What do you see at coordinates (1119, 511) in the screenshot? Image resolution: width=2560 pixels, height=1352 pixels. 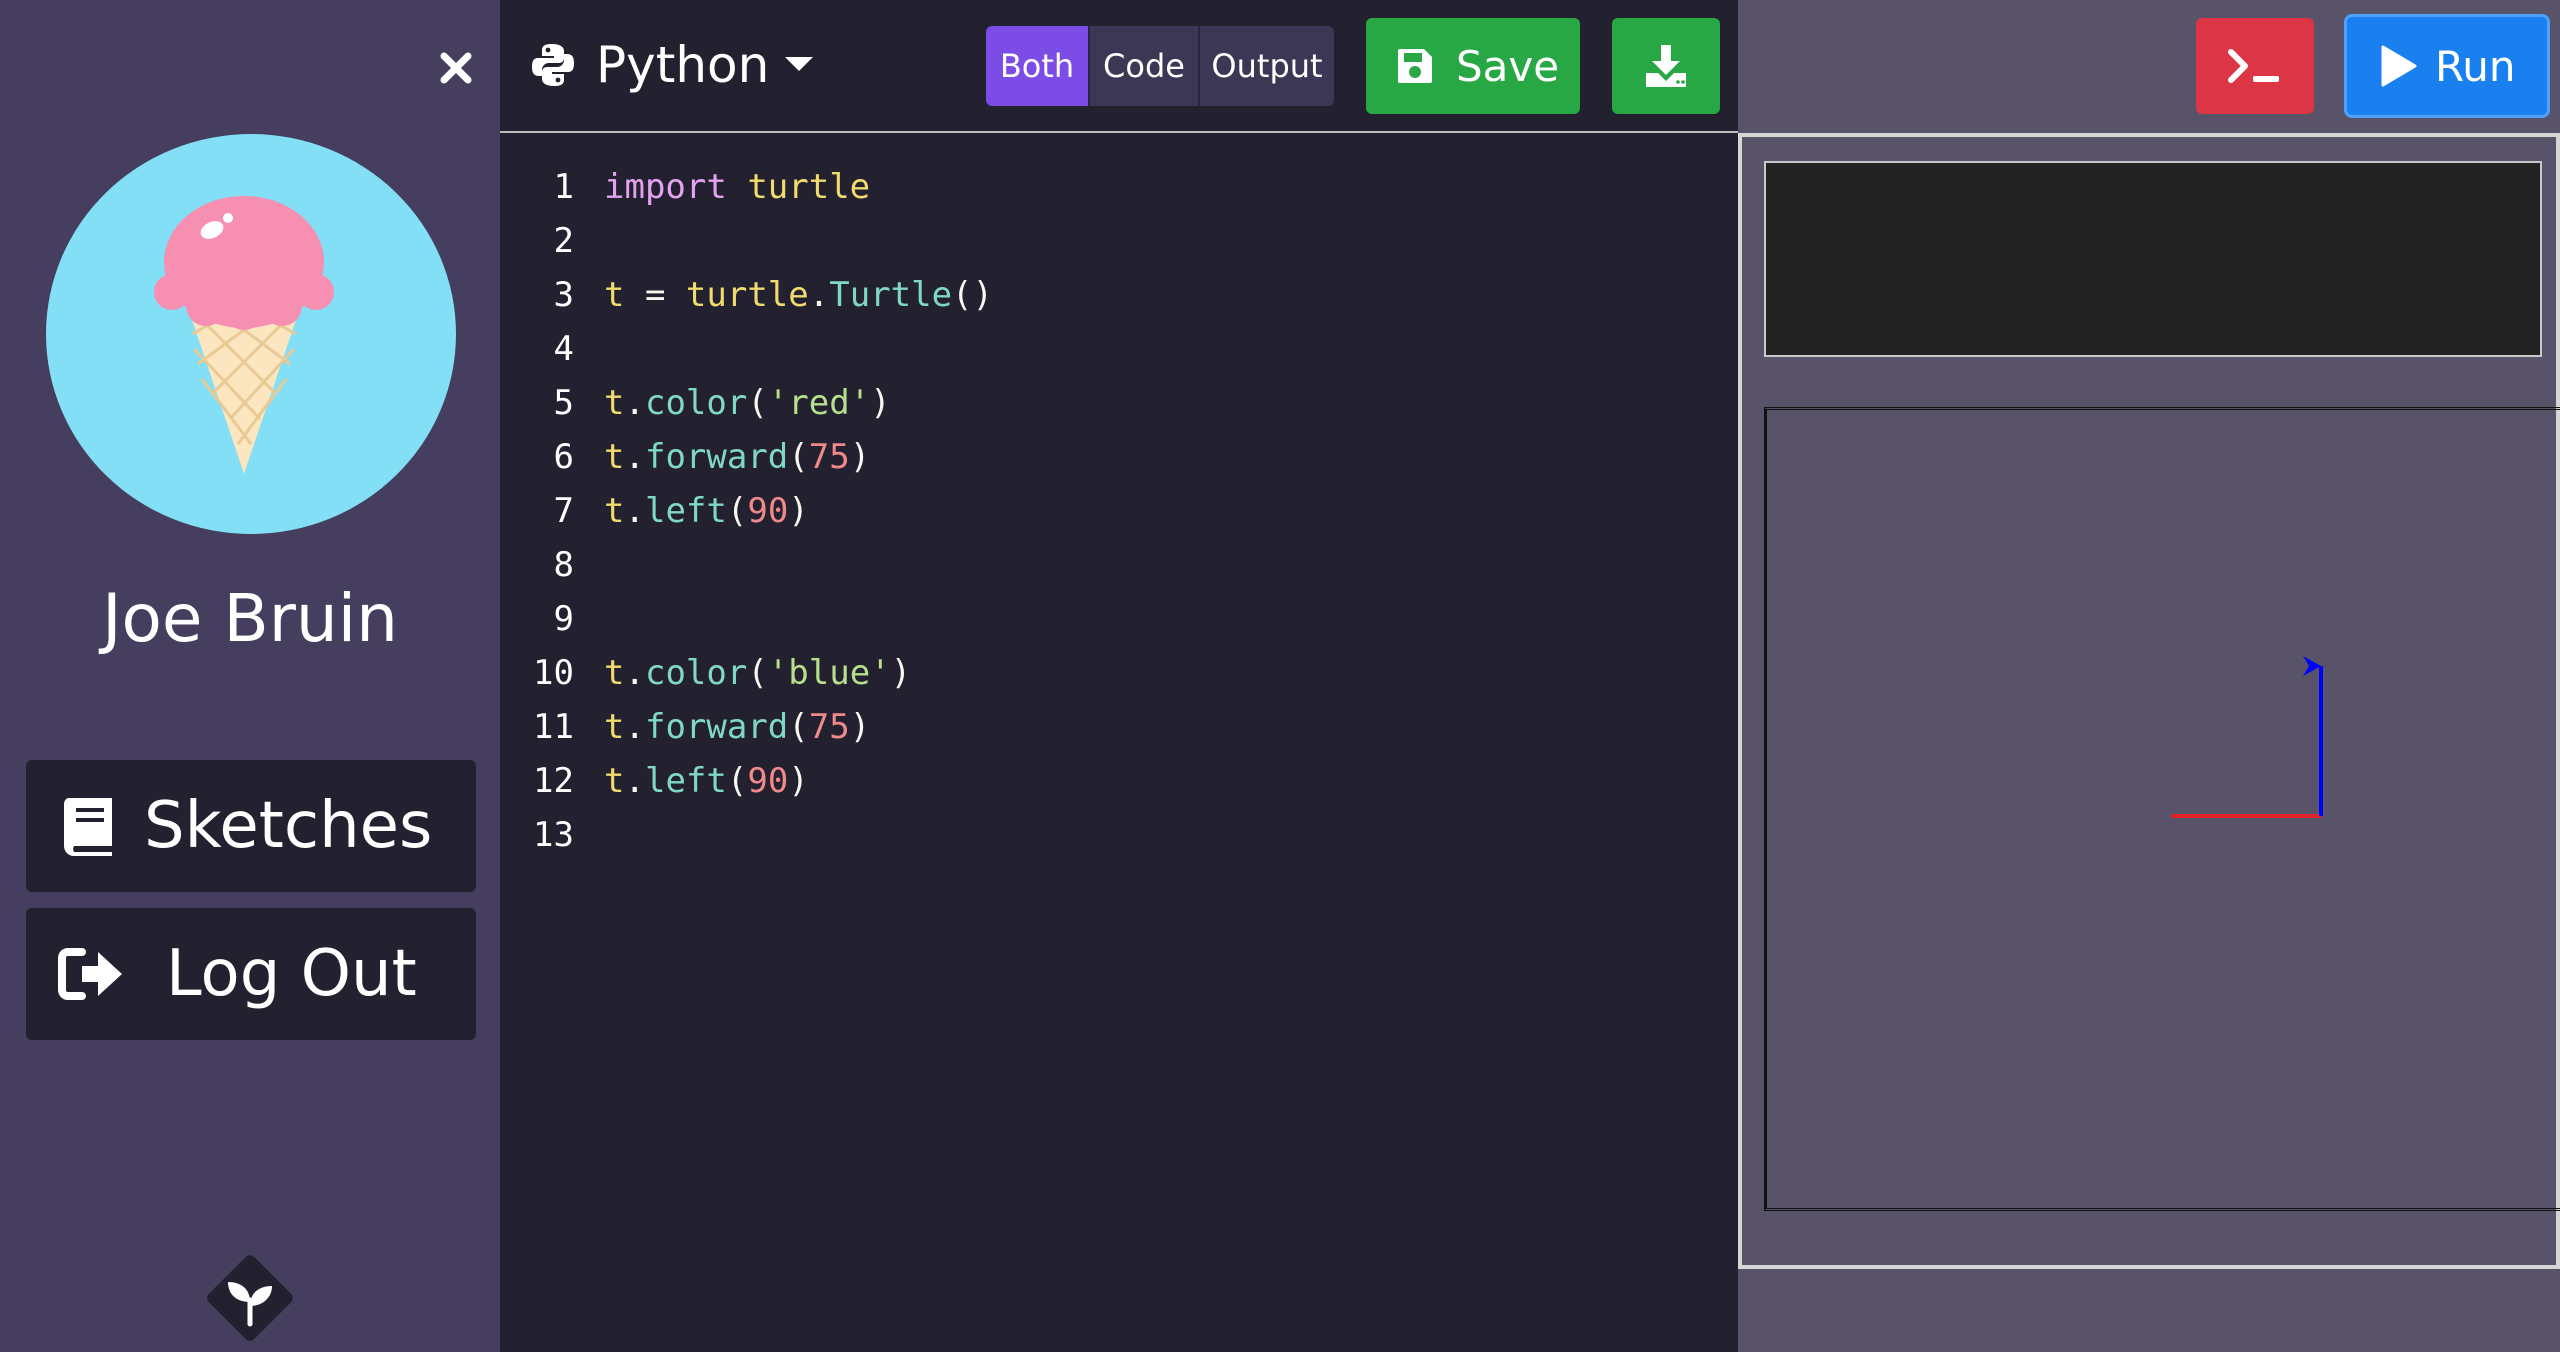 I see `code-line: 7 t.left(90)` at bounding box center [1119, 511].